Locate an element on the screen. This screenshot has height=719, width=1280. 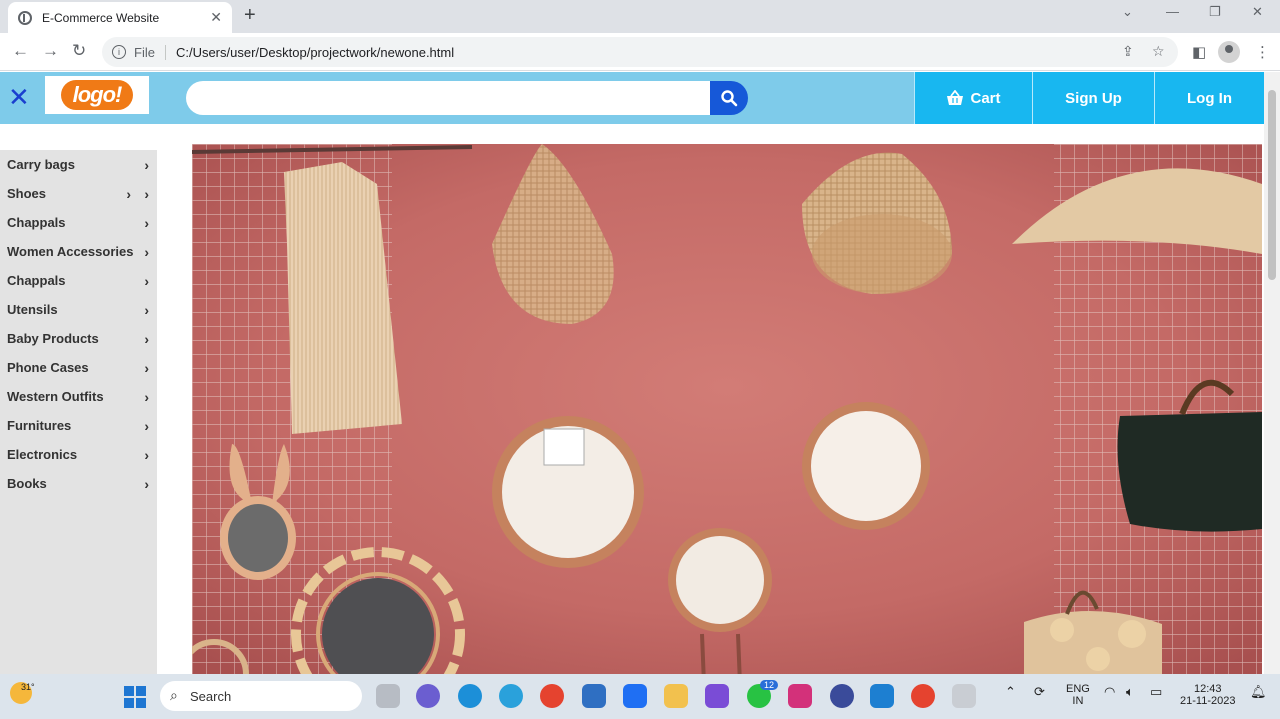
sidebar-item-books: Books › is located at coordinates (78, 483).